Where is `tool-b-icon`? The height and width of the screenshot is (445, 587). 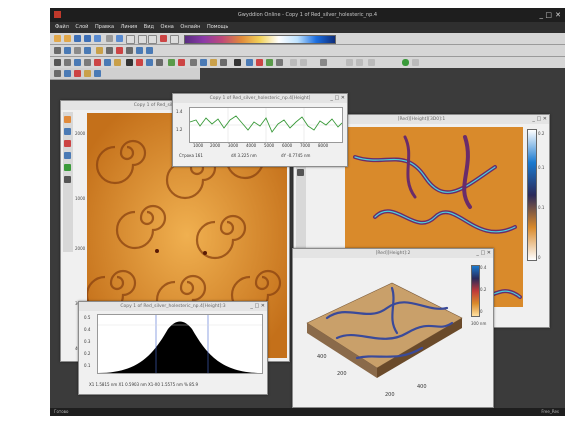
tool-b-icon is located at coordinates (67, 73).